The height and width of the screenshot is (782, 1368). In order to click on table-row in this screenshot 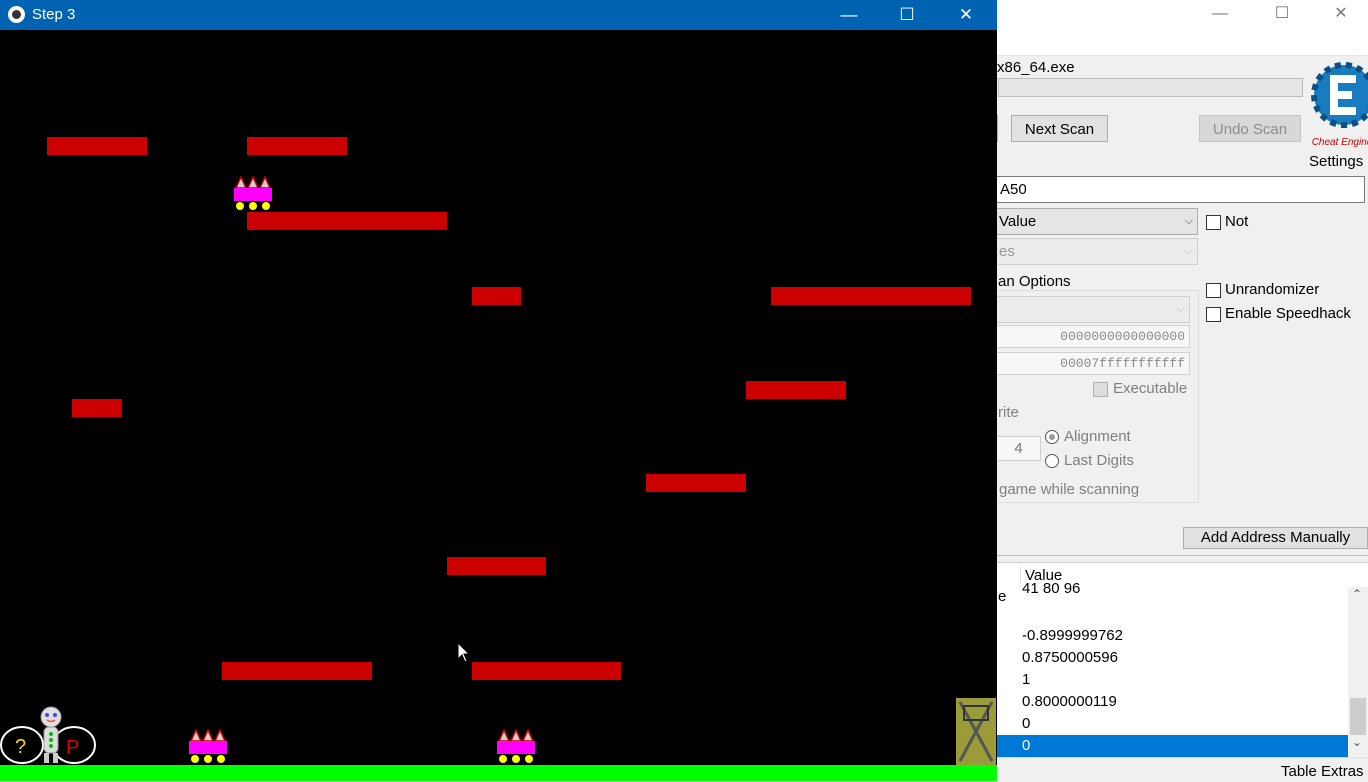, I will do `click(1172, 614)`.